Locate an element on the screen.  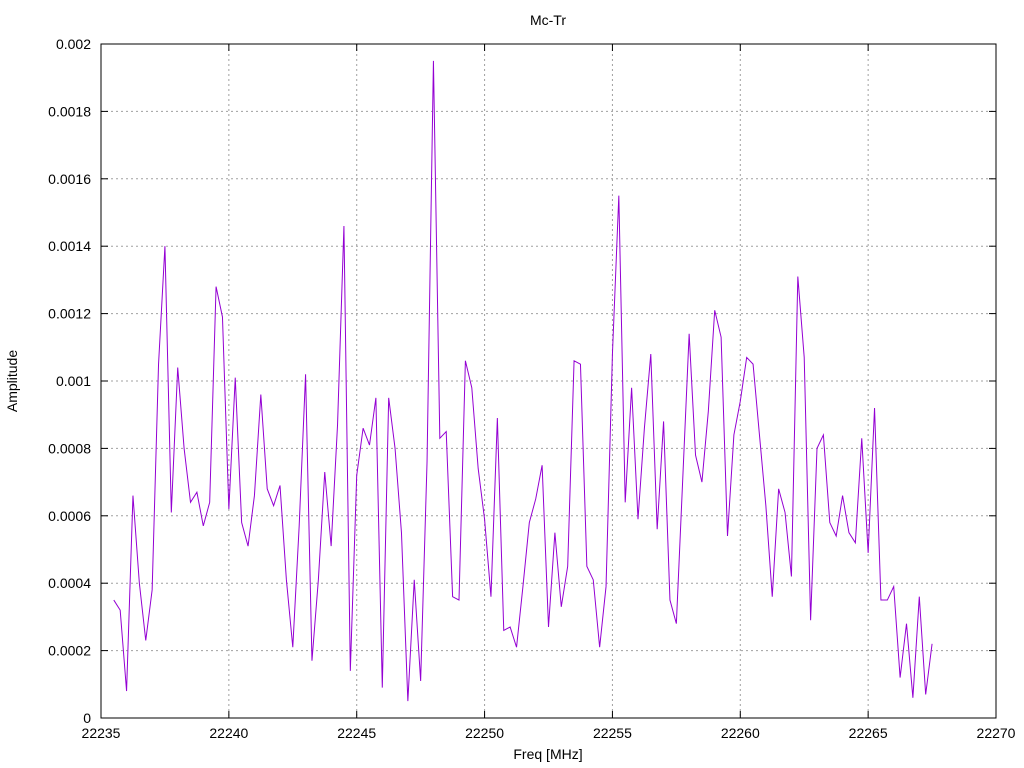
x-tick-label: 22235 is located at coordinates (101, 733).